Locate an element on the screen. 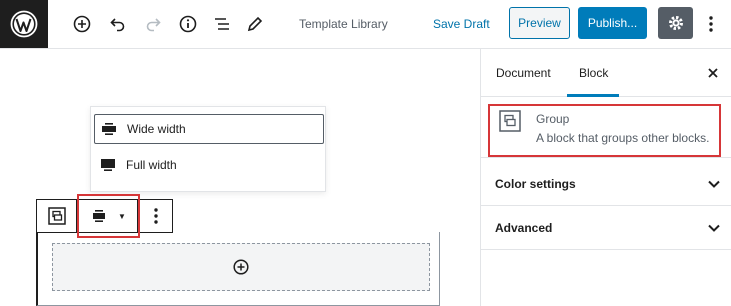 The image size is (731, 306). edit-pencil-icon is located at coordinates (255, 24).